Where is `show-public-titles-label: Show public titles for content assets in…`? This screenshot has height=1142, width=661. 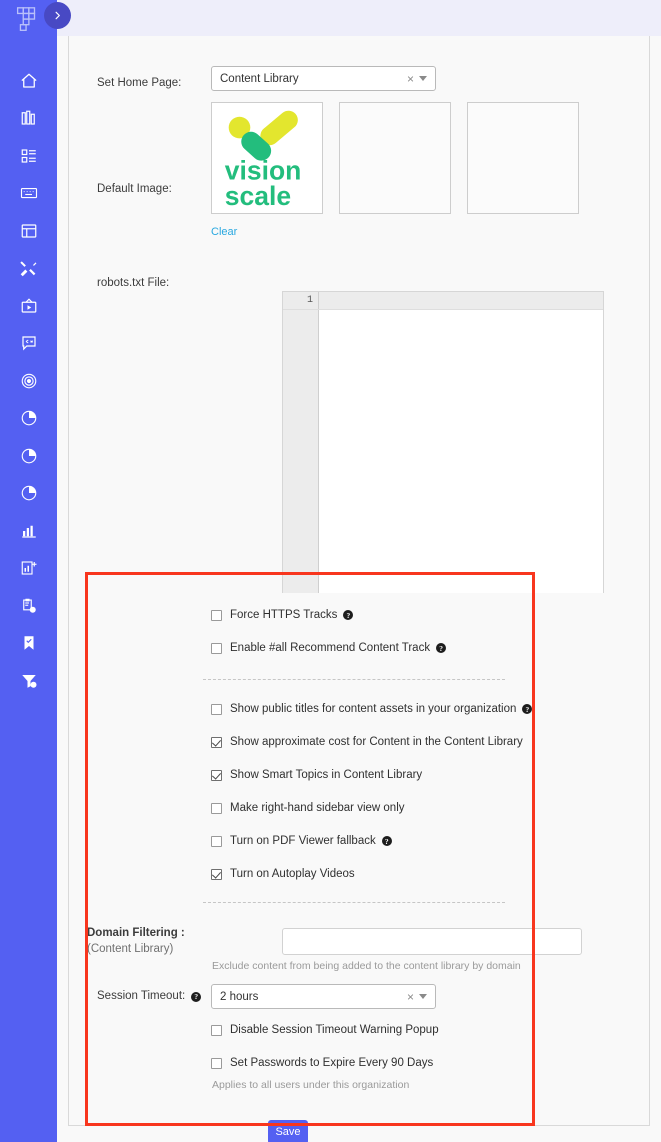 show-public-titles-label: Show public titles for content assets in… is located at coordinates (373, 709).